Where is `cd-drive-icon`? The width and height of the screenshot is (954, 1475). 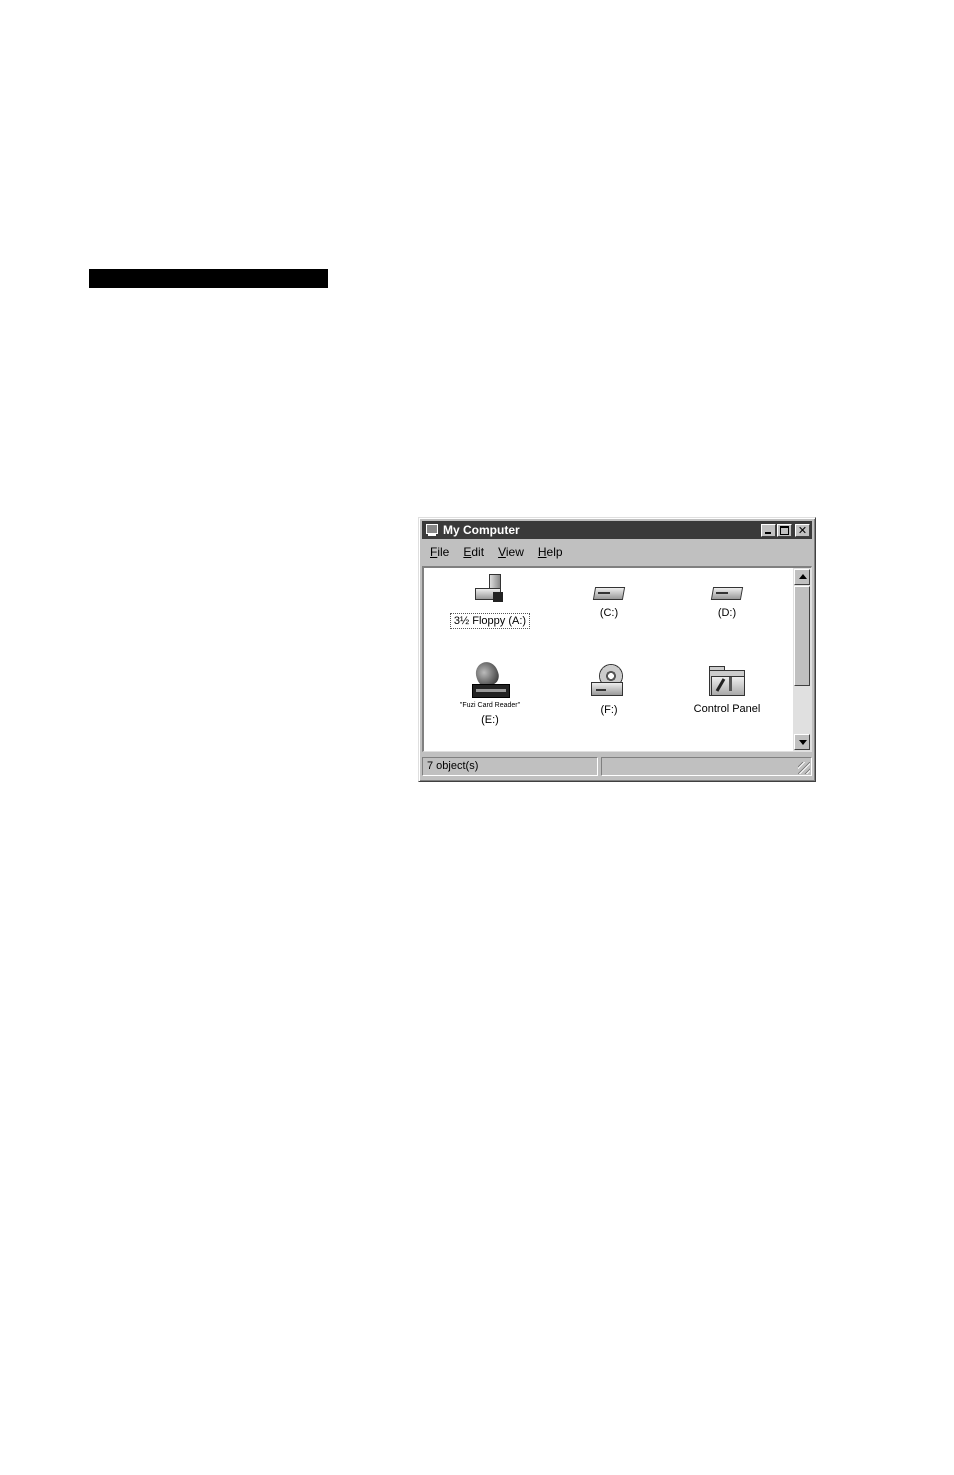
cd-drive-icon is located at coordinates (609, 683).